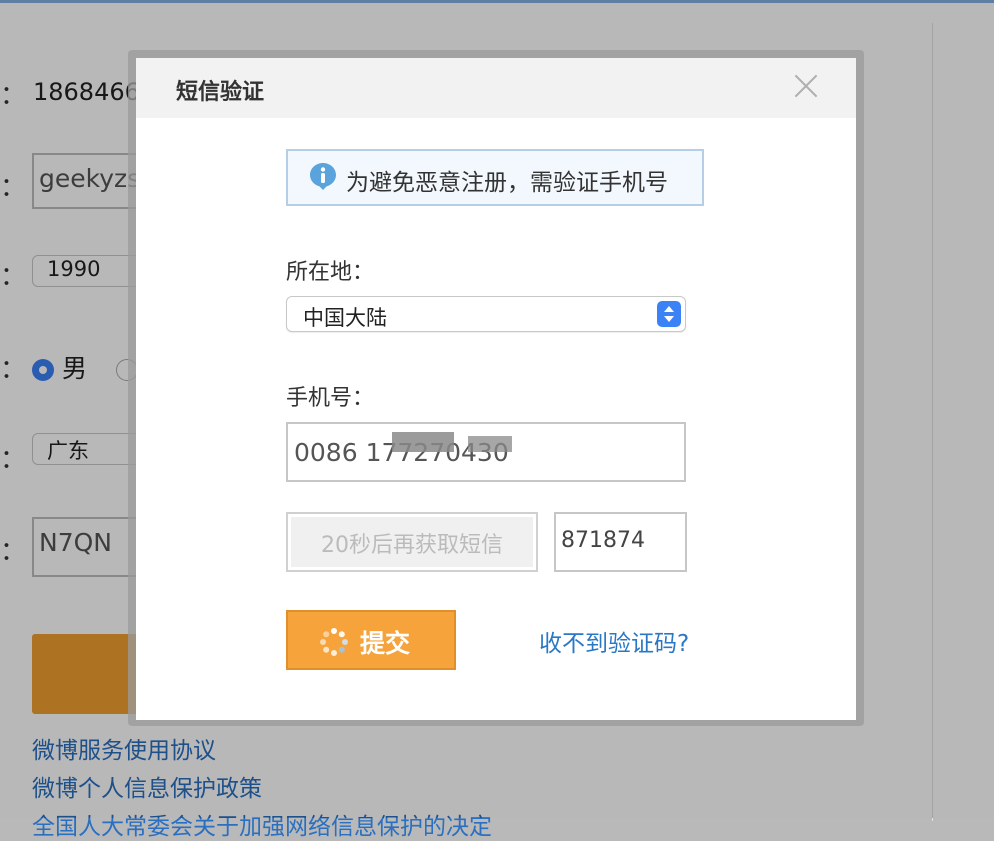 The height and width of the screenshot is (841, 994). Describe the element at coordinates (614, 641) in the screenshot. I see `no-code-help-link: 收不到验证码?` at that location.